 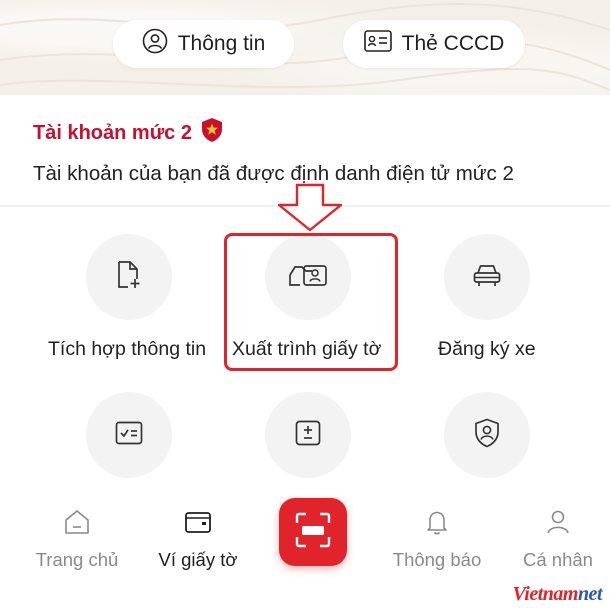 I want to click on tab-notifications: Thông báo, so click(x=437, y=539).